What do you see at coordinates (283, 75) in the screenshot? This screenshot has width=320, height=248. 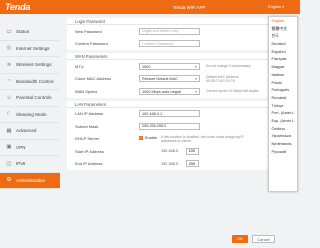 I see `language-option-italian: Italiano` at bounding box center [283, 75].